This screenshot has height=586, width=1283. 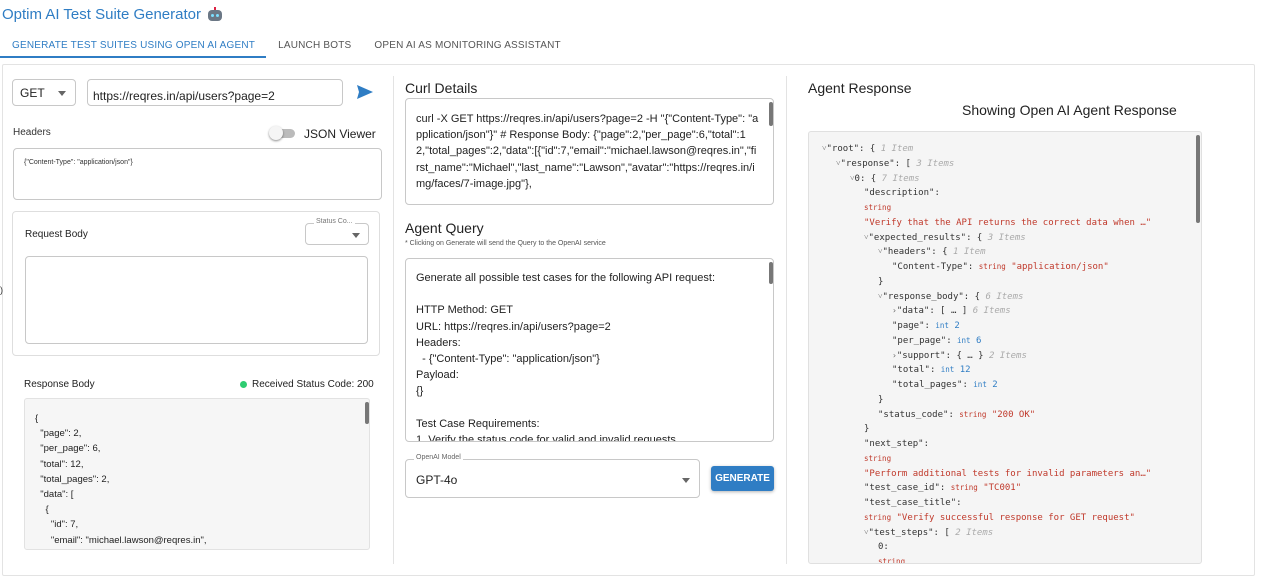 I want to click on json-key: "status_code", so click(x=913, y=414).